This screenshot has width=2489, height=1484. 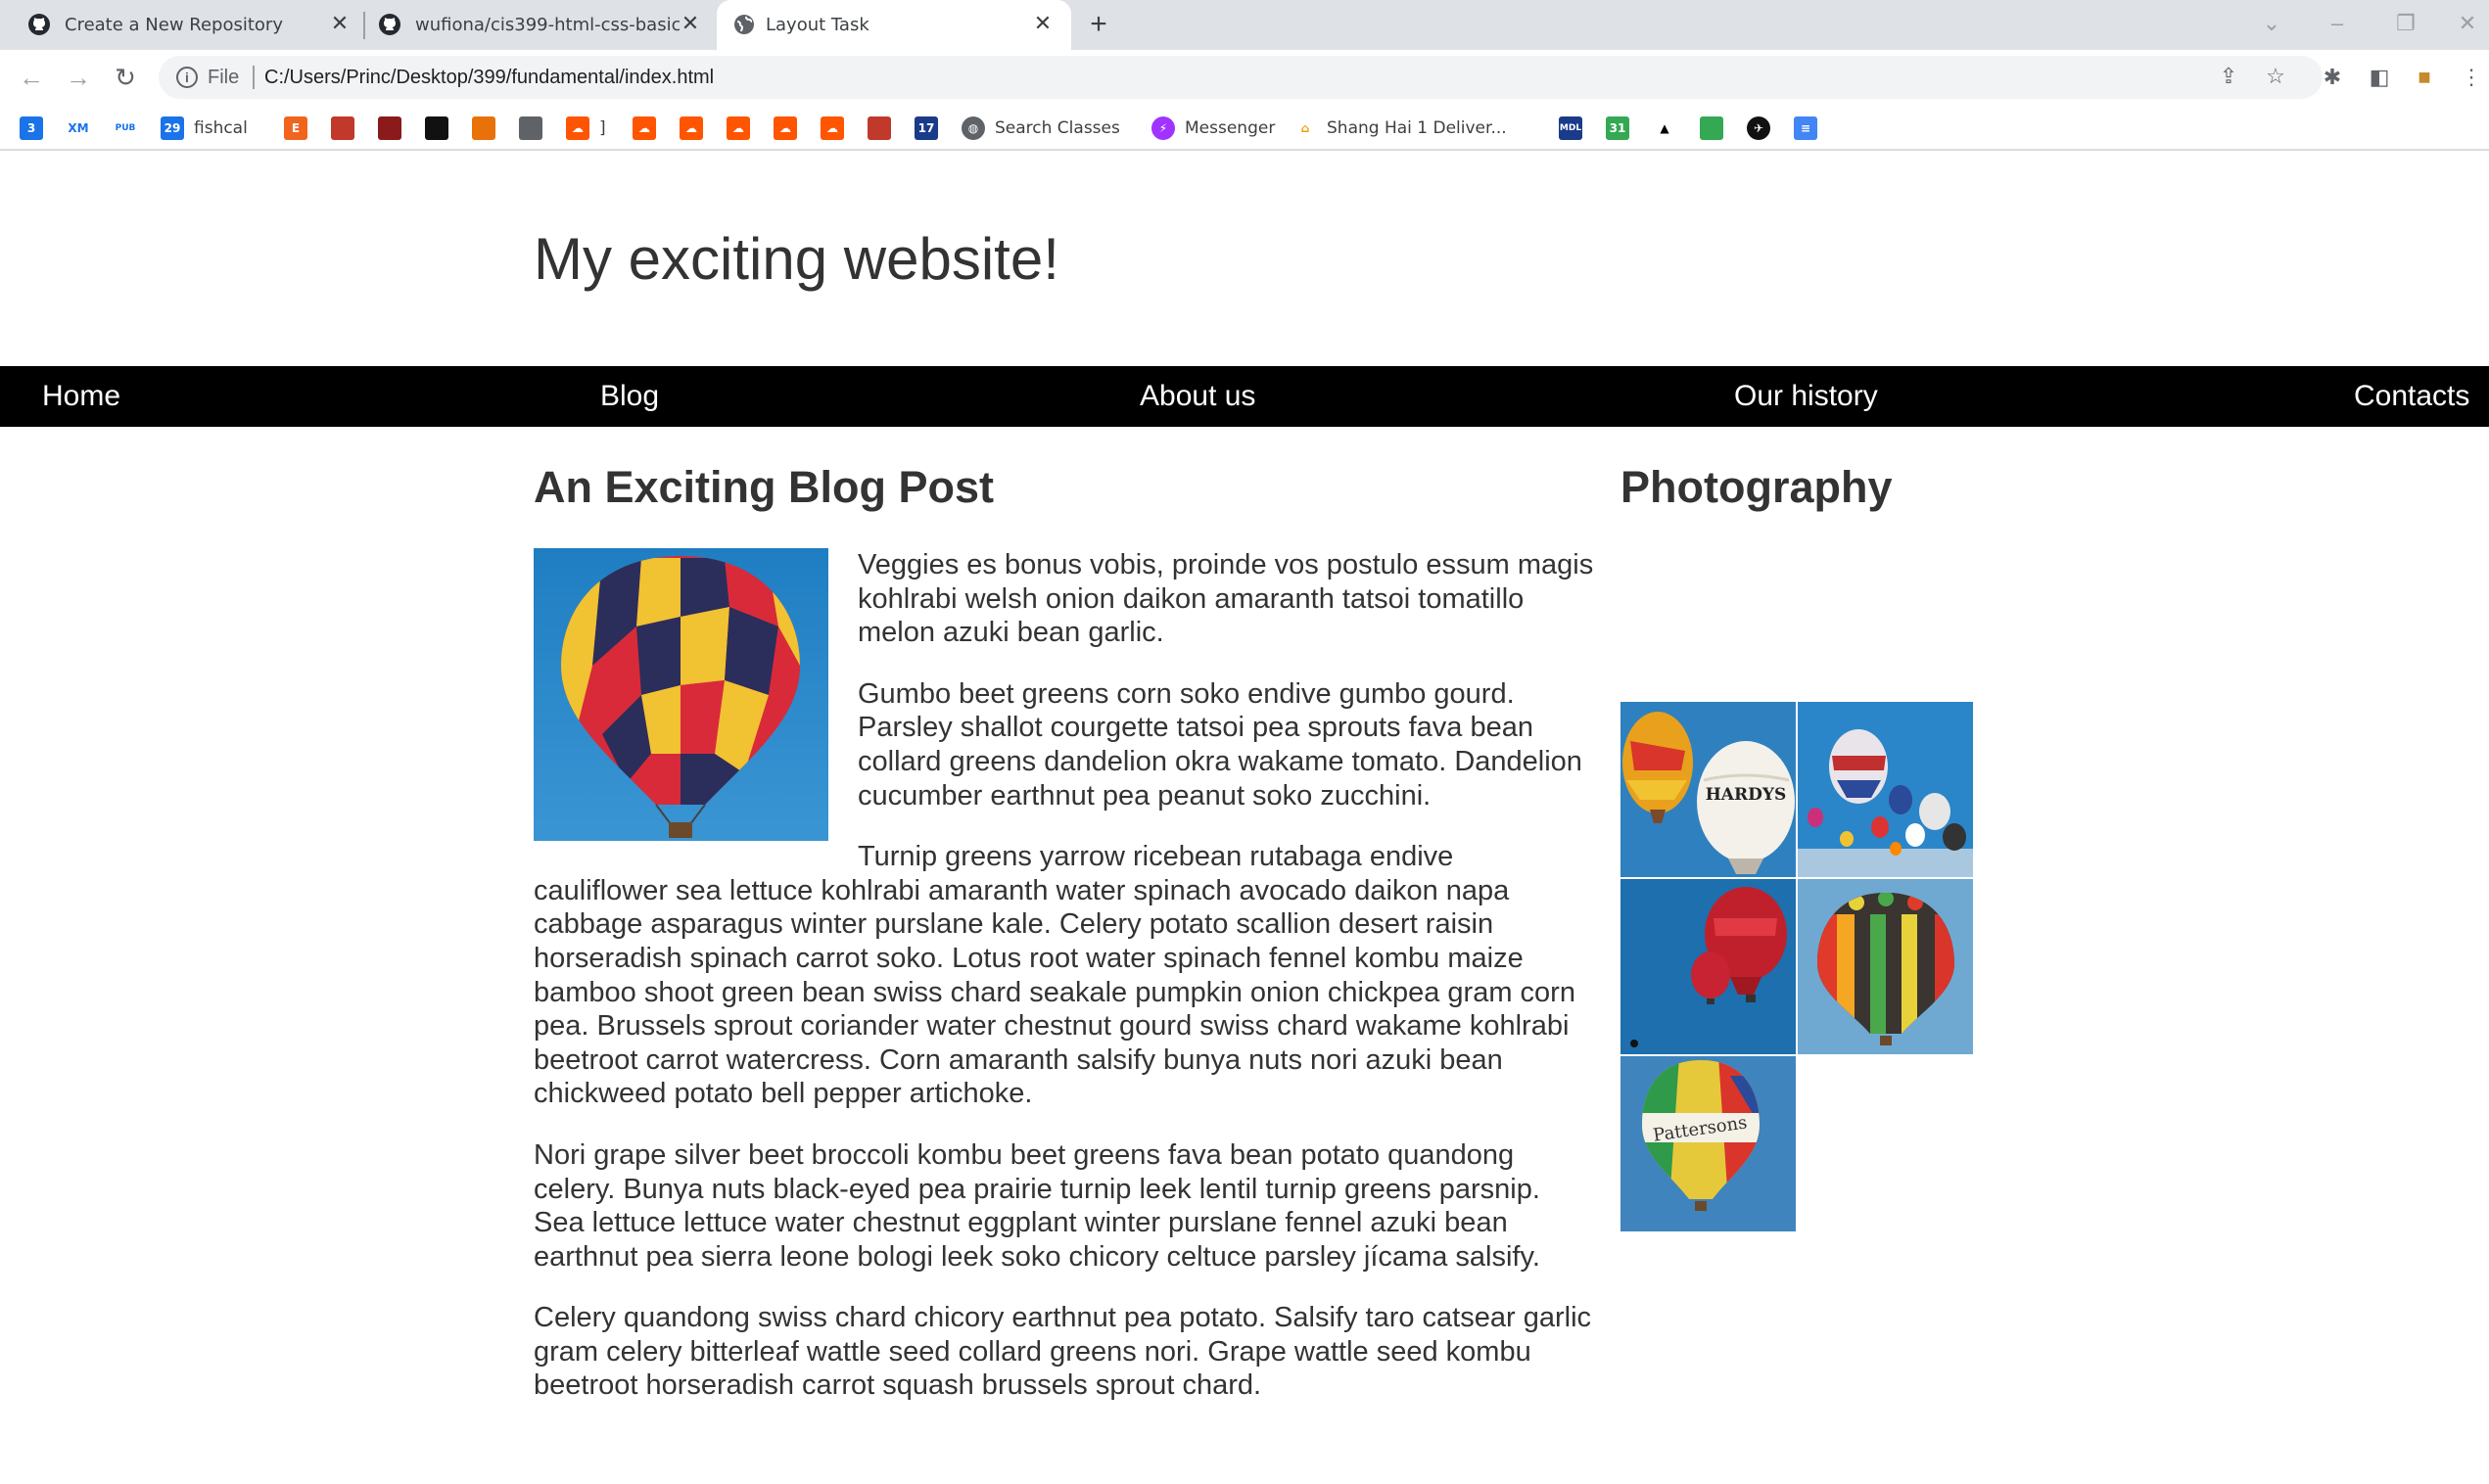 I want to click on bookmark-item: E, so click(x=296, y=128).